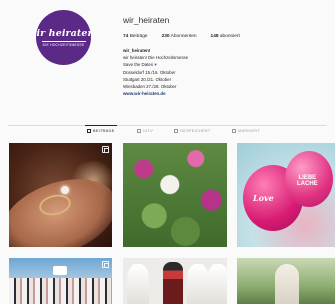 The image size is (335, 304). Describe the element at coordinates (192, 131) in the screenshot. I see `tab-saved: GESPEICHERT` at that location.